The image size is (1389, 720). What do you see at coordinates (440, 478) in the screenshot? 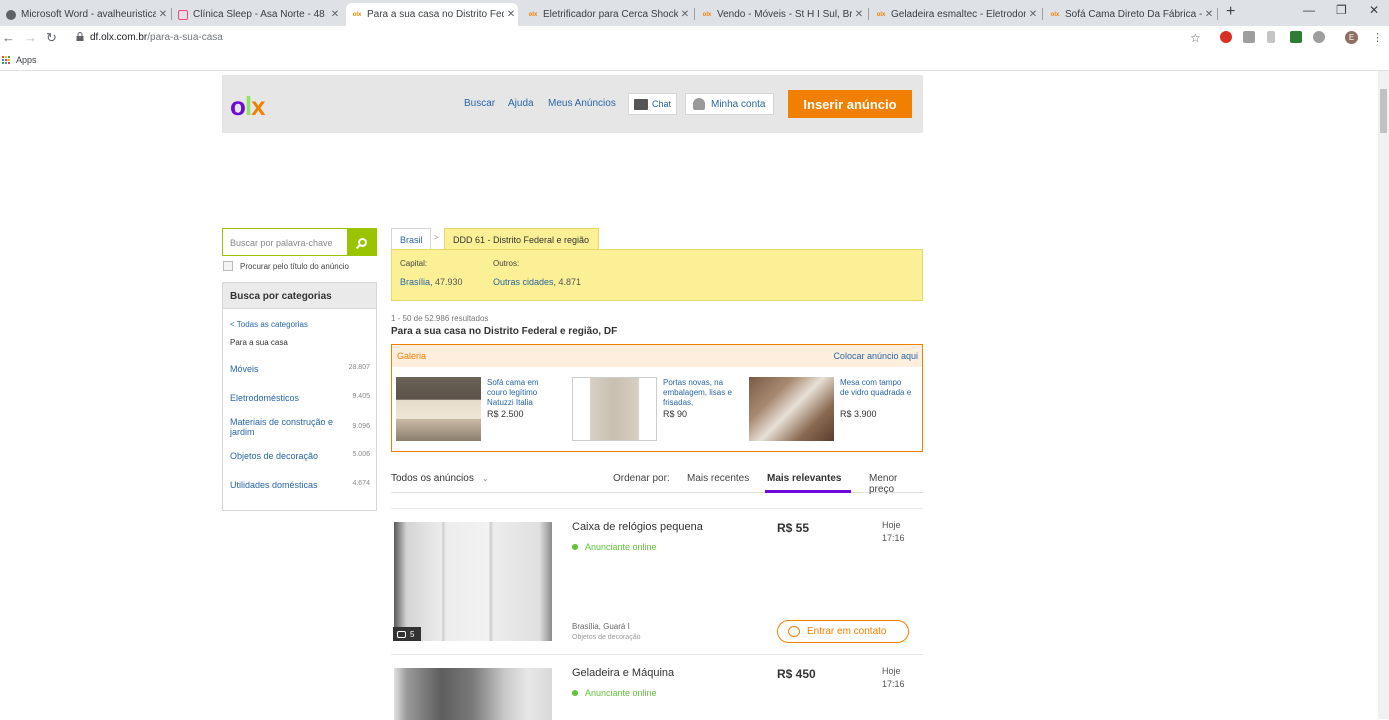
I see `all-ads-dropdown: Todos os anúncios ⌄` at bounding box center [440, 478].